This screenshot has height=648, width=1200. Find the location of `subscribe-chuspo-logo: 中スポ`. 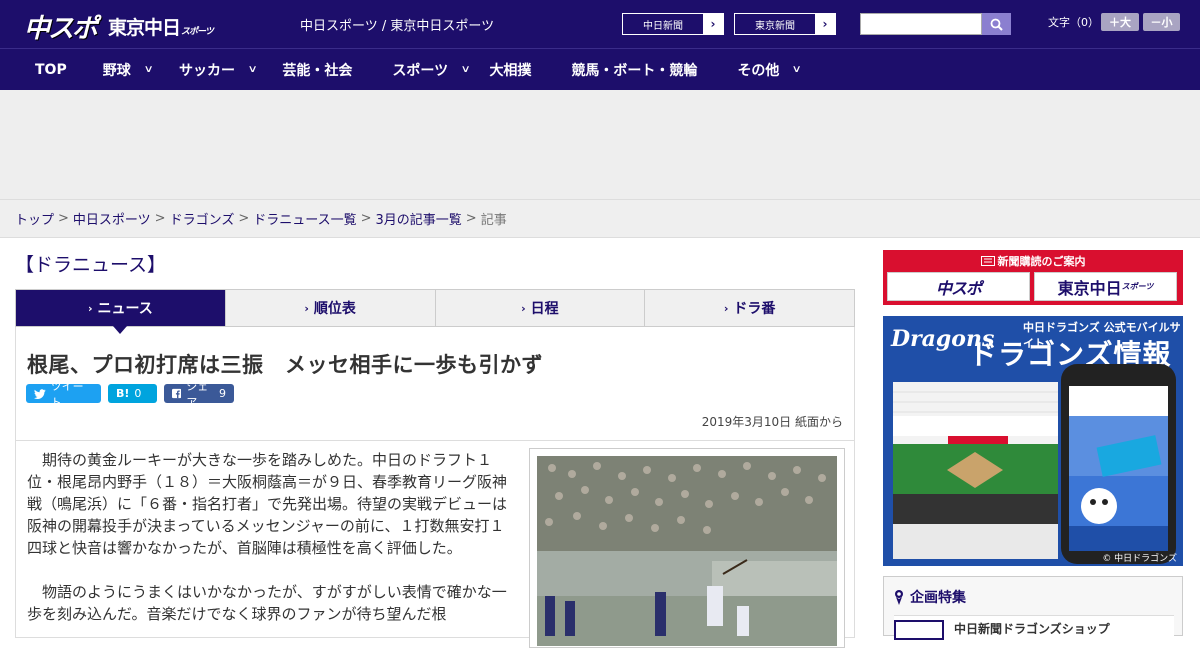

subscribe-chuspo-logo: 中スポ is located at coordinates (958, 286).